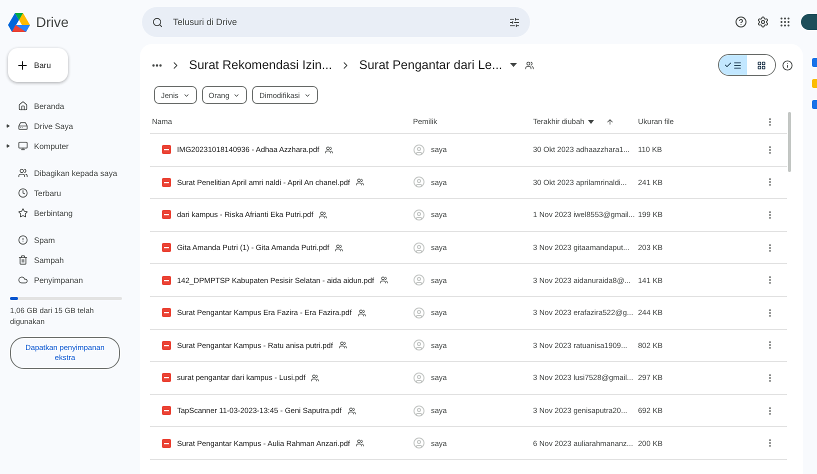  Describe the element at coordinates (23, 280) in the screenshot. I see `cloud-icon` at that location.